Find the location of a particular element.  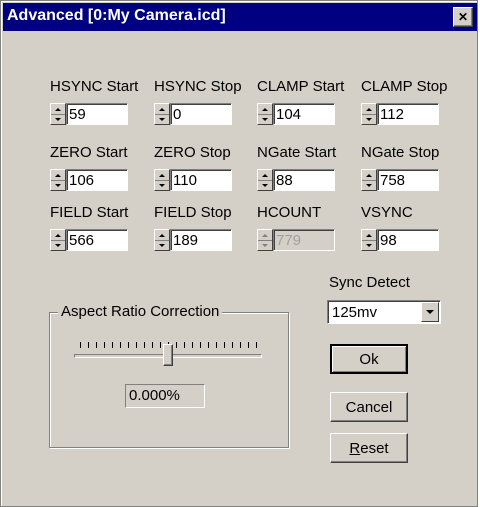

hsync-start-input: 59 is located at coordinates (97, 114).